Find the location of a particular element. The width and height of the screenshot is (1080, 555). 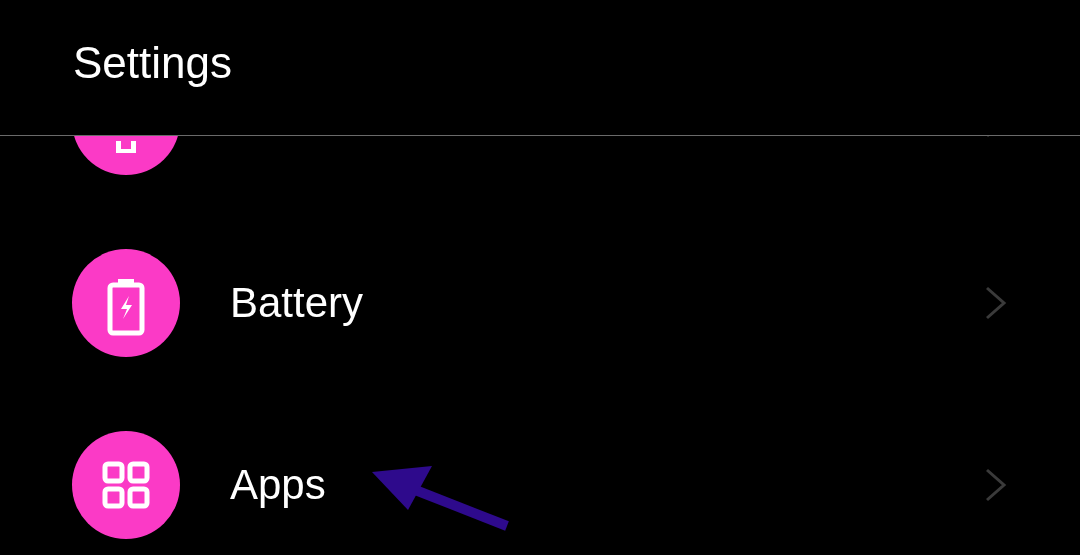

header-title: Settings is located at coordinates (152, 63).